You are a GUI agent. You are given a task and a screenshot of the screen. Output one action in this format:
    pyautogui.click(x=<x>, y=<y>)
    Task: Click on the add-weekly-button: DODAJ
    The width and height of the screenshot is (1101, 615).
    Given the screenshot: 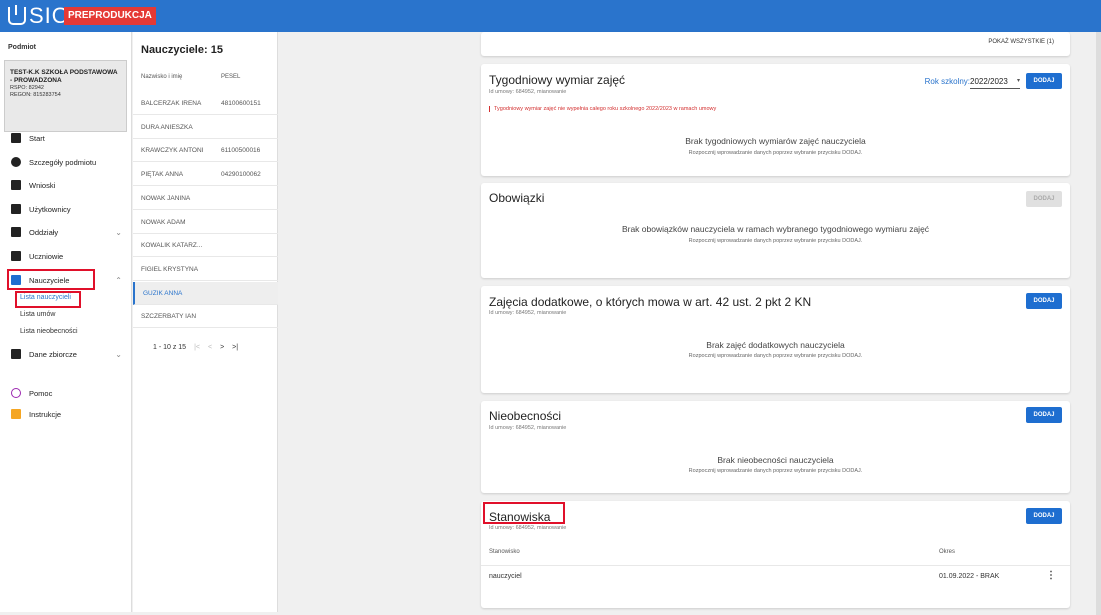 What is the action you would take?
    pyautogui.click(x=1044, y=81)
    